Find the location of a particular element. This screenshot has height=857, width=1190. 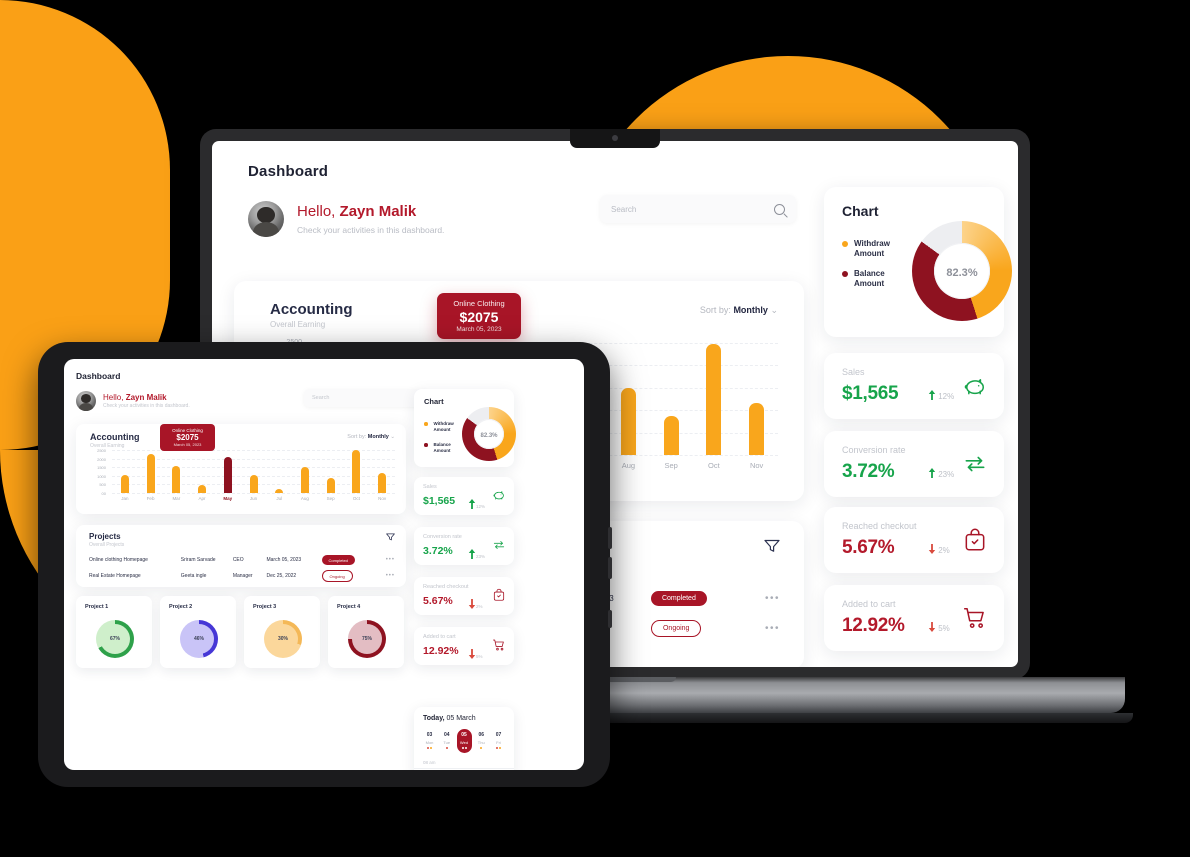

legend-item-0: Withdraw Amount is located at coordinates (878, 249).